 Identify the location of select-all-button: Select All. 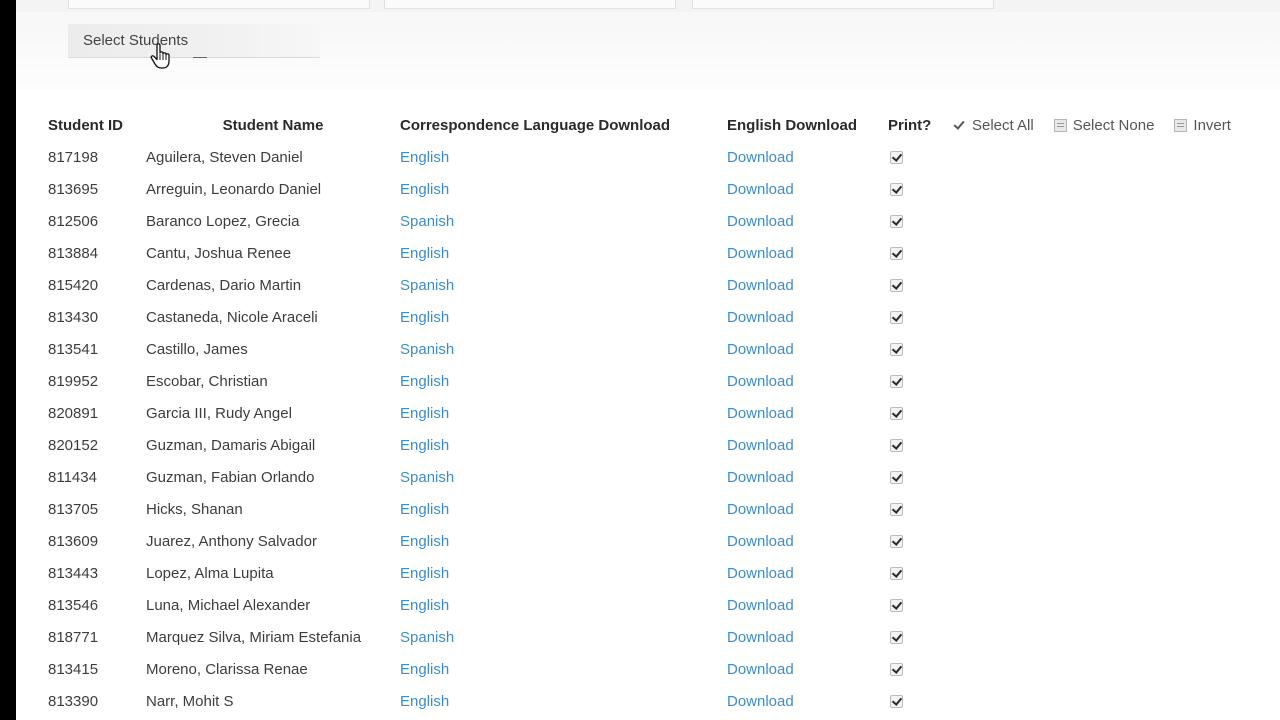
(993, 125).